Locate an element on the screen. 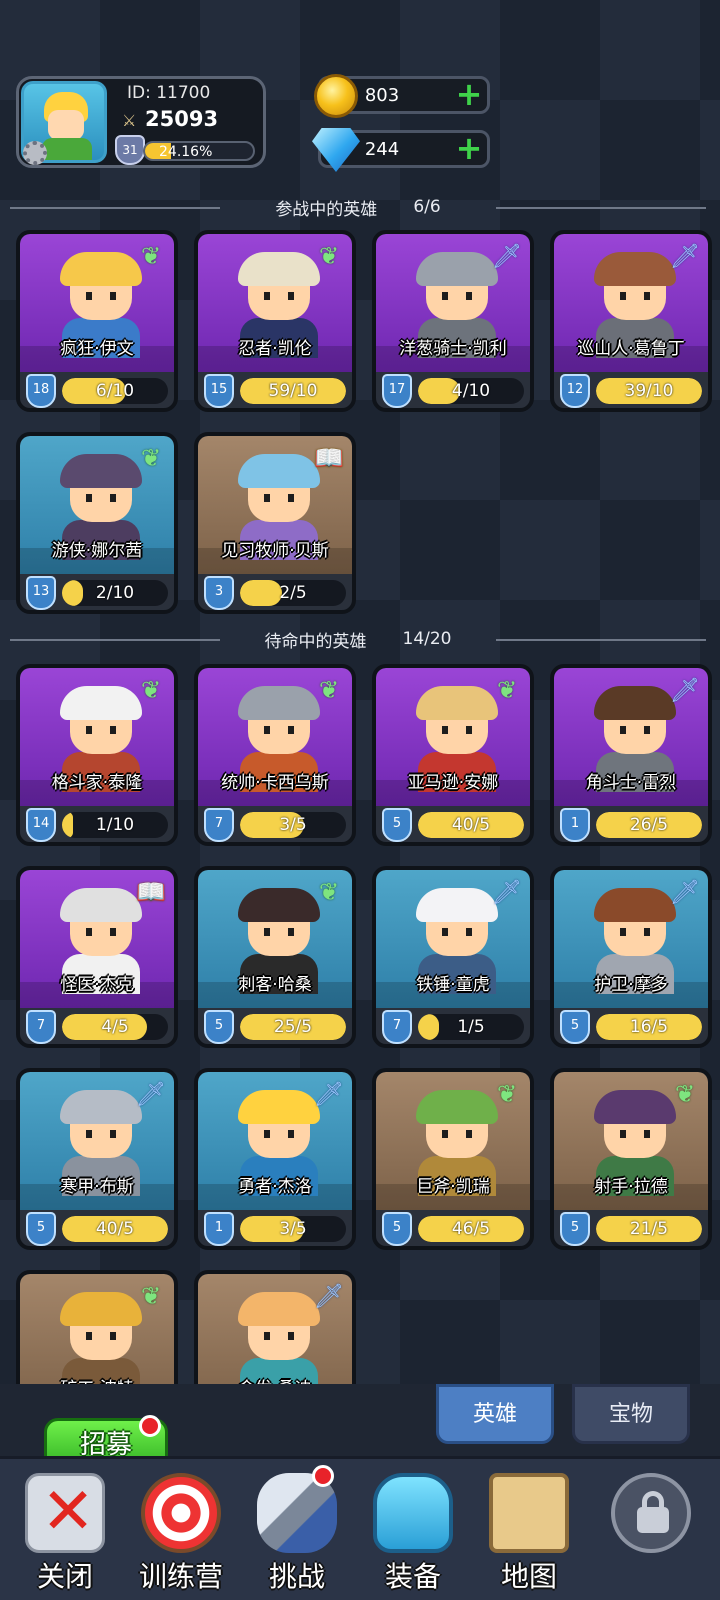 The height and width of the screenshot is (1600, 720). active-heroes-count: 6/6 is located at coordinates (427, 207).